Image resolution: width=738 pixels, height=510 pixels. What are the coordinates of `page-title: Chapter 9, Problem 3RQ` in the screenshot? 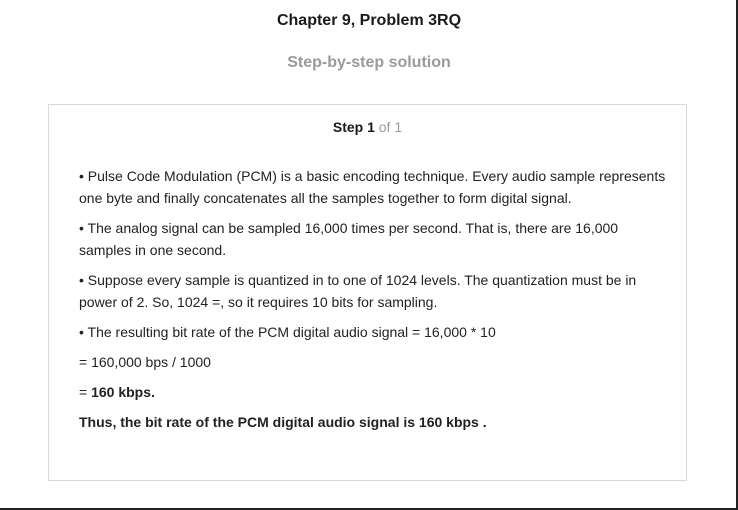 It's located at (369, 20).